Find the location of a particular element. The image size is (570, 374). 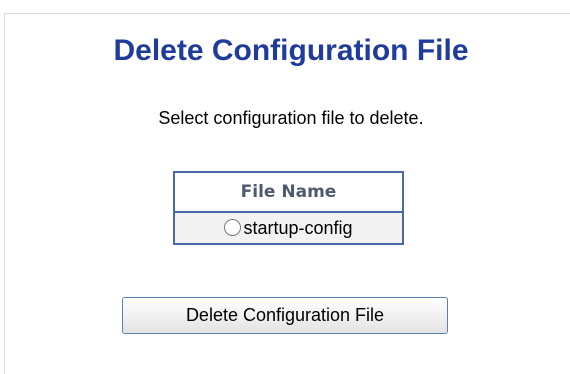

delete-configuration-file-button: Delete Configuration File is located at coordinates (285, 315).